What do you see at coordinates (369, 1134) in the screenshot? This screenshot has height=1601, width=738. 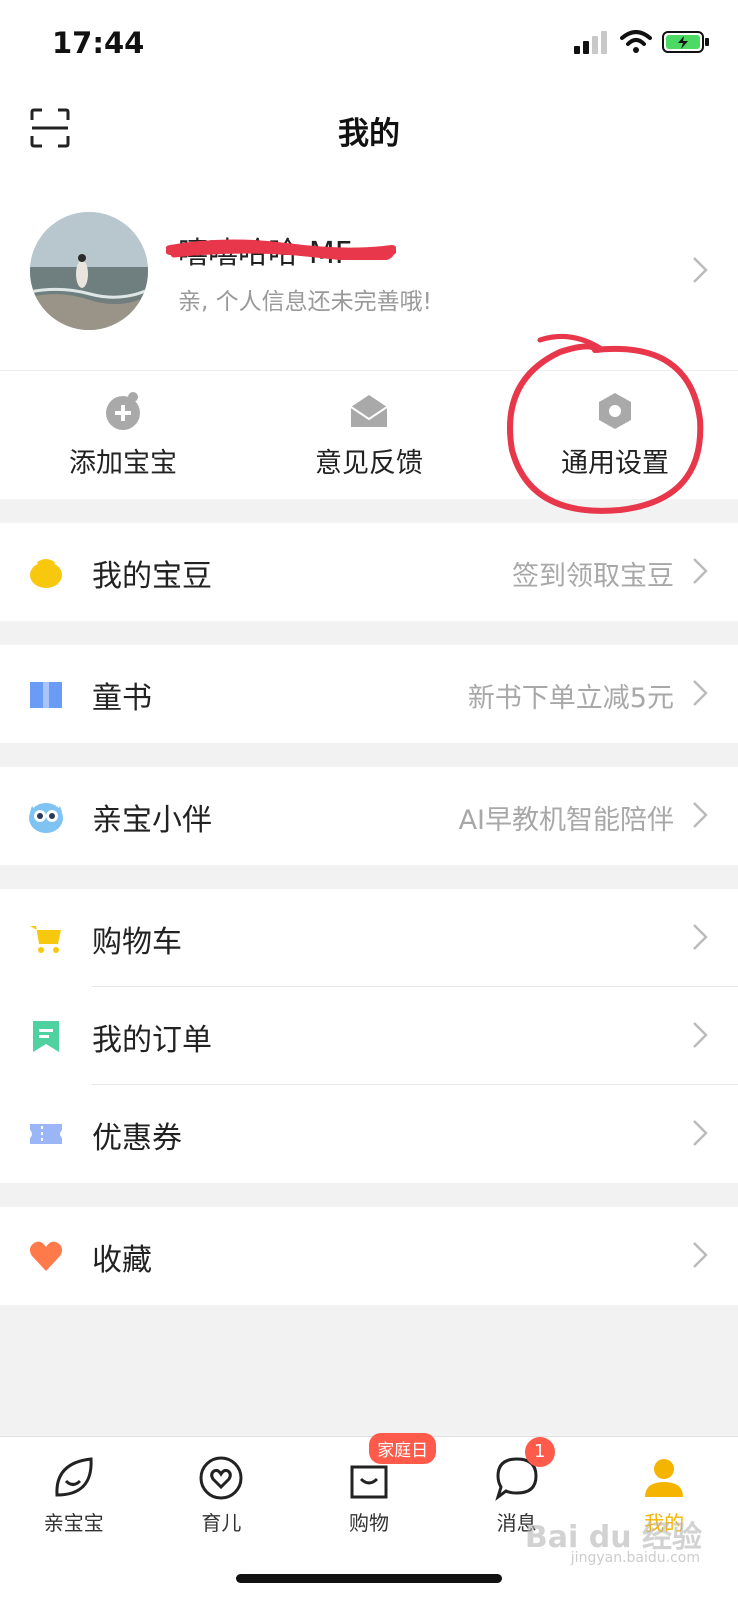 I see `coupons-row: 优惠券` at bounding box center [369, 1134].